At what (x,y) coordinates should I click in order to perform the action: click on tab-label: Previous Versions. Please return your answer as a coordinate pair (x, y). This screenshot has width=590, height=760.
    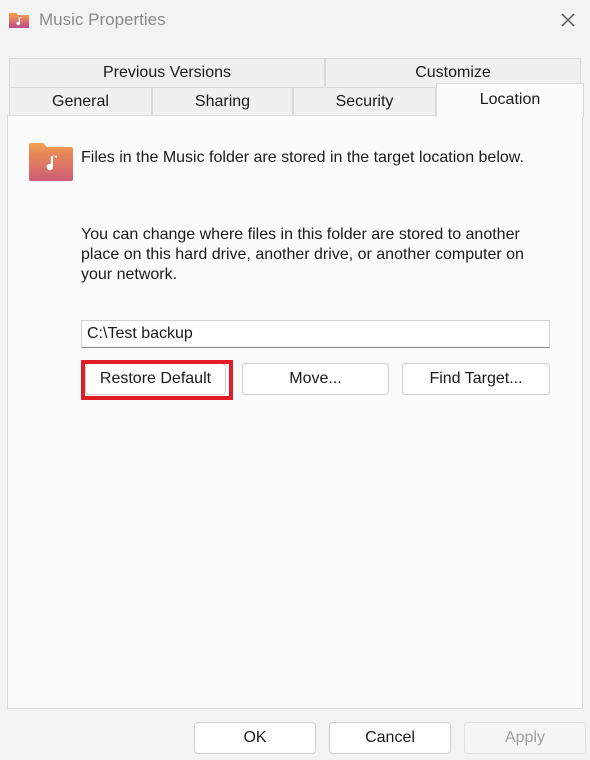
    Looking at the image, I should click on (167, 72).